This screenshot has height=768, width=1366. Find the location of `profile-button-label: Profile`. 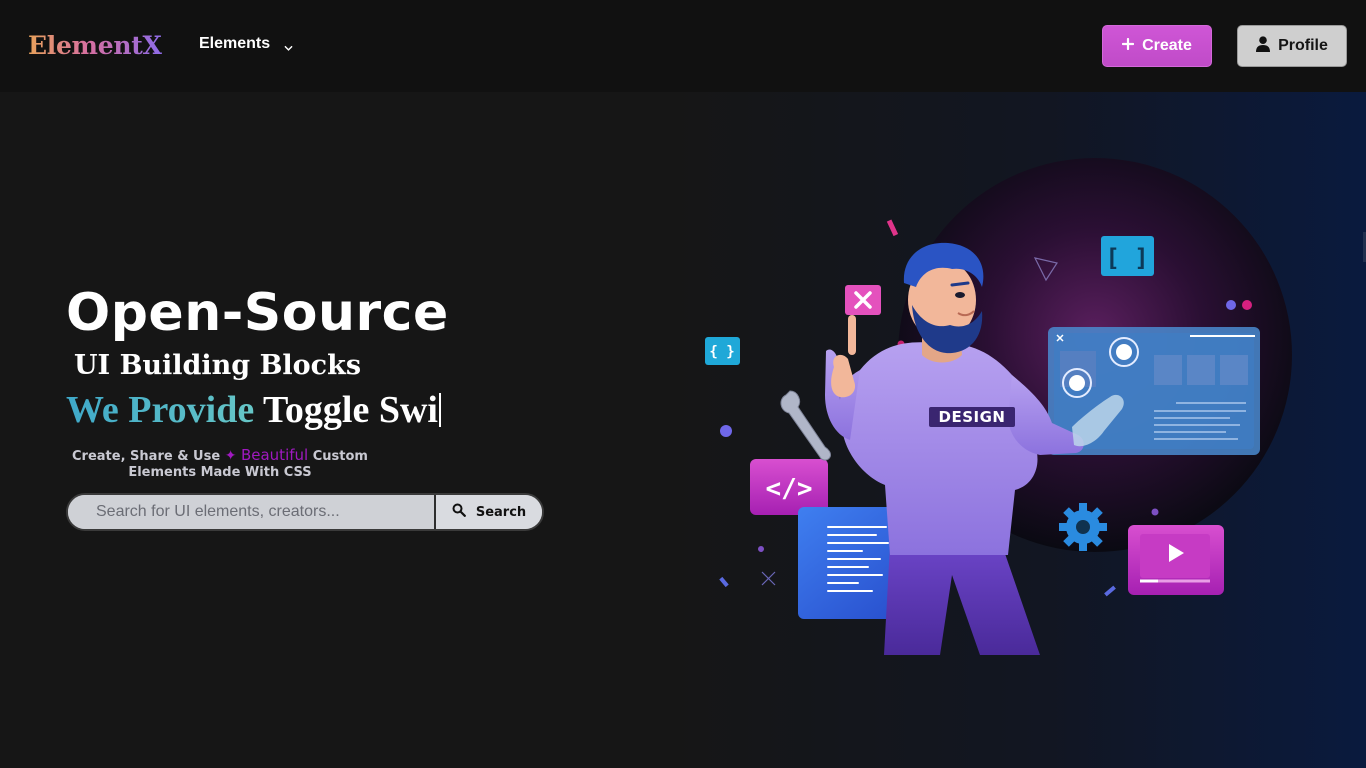

profile-button-label: Profile is located at coordinates (1303, 45).